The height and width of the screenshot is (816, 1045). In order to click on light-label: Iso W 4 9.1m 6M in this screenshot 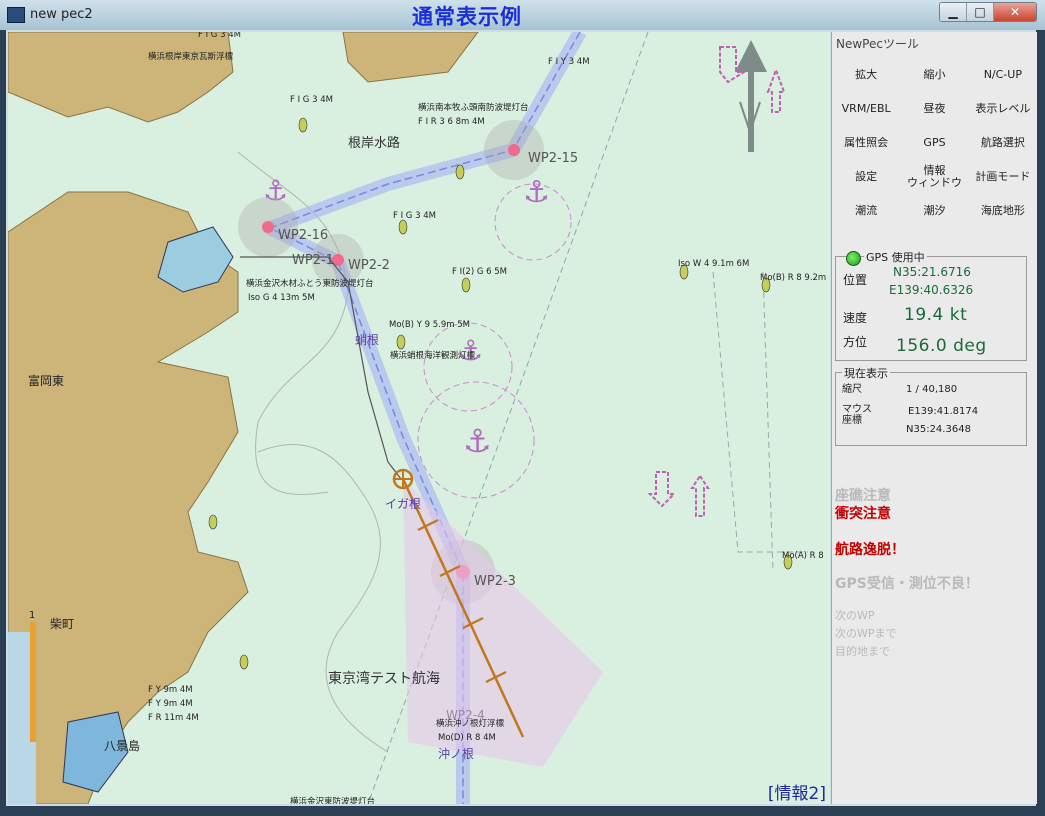, I will do `click(713, 264)`.